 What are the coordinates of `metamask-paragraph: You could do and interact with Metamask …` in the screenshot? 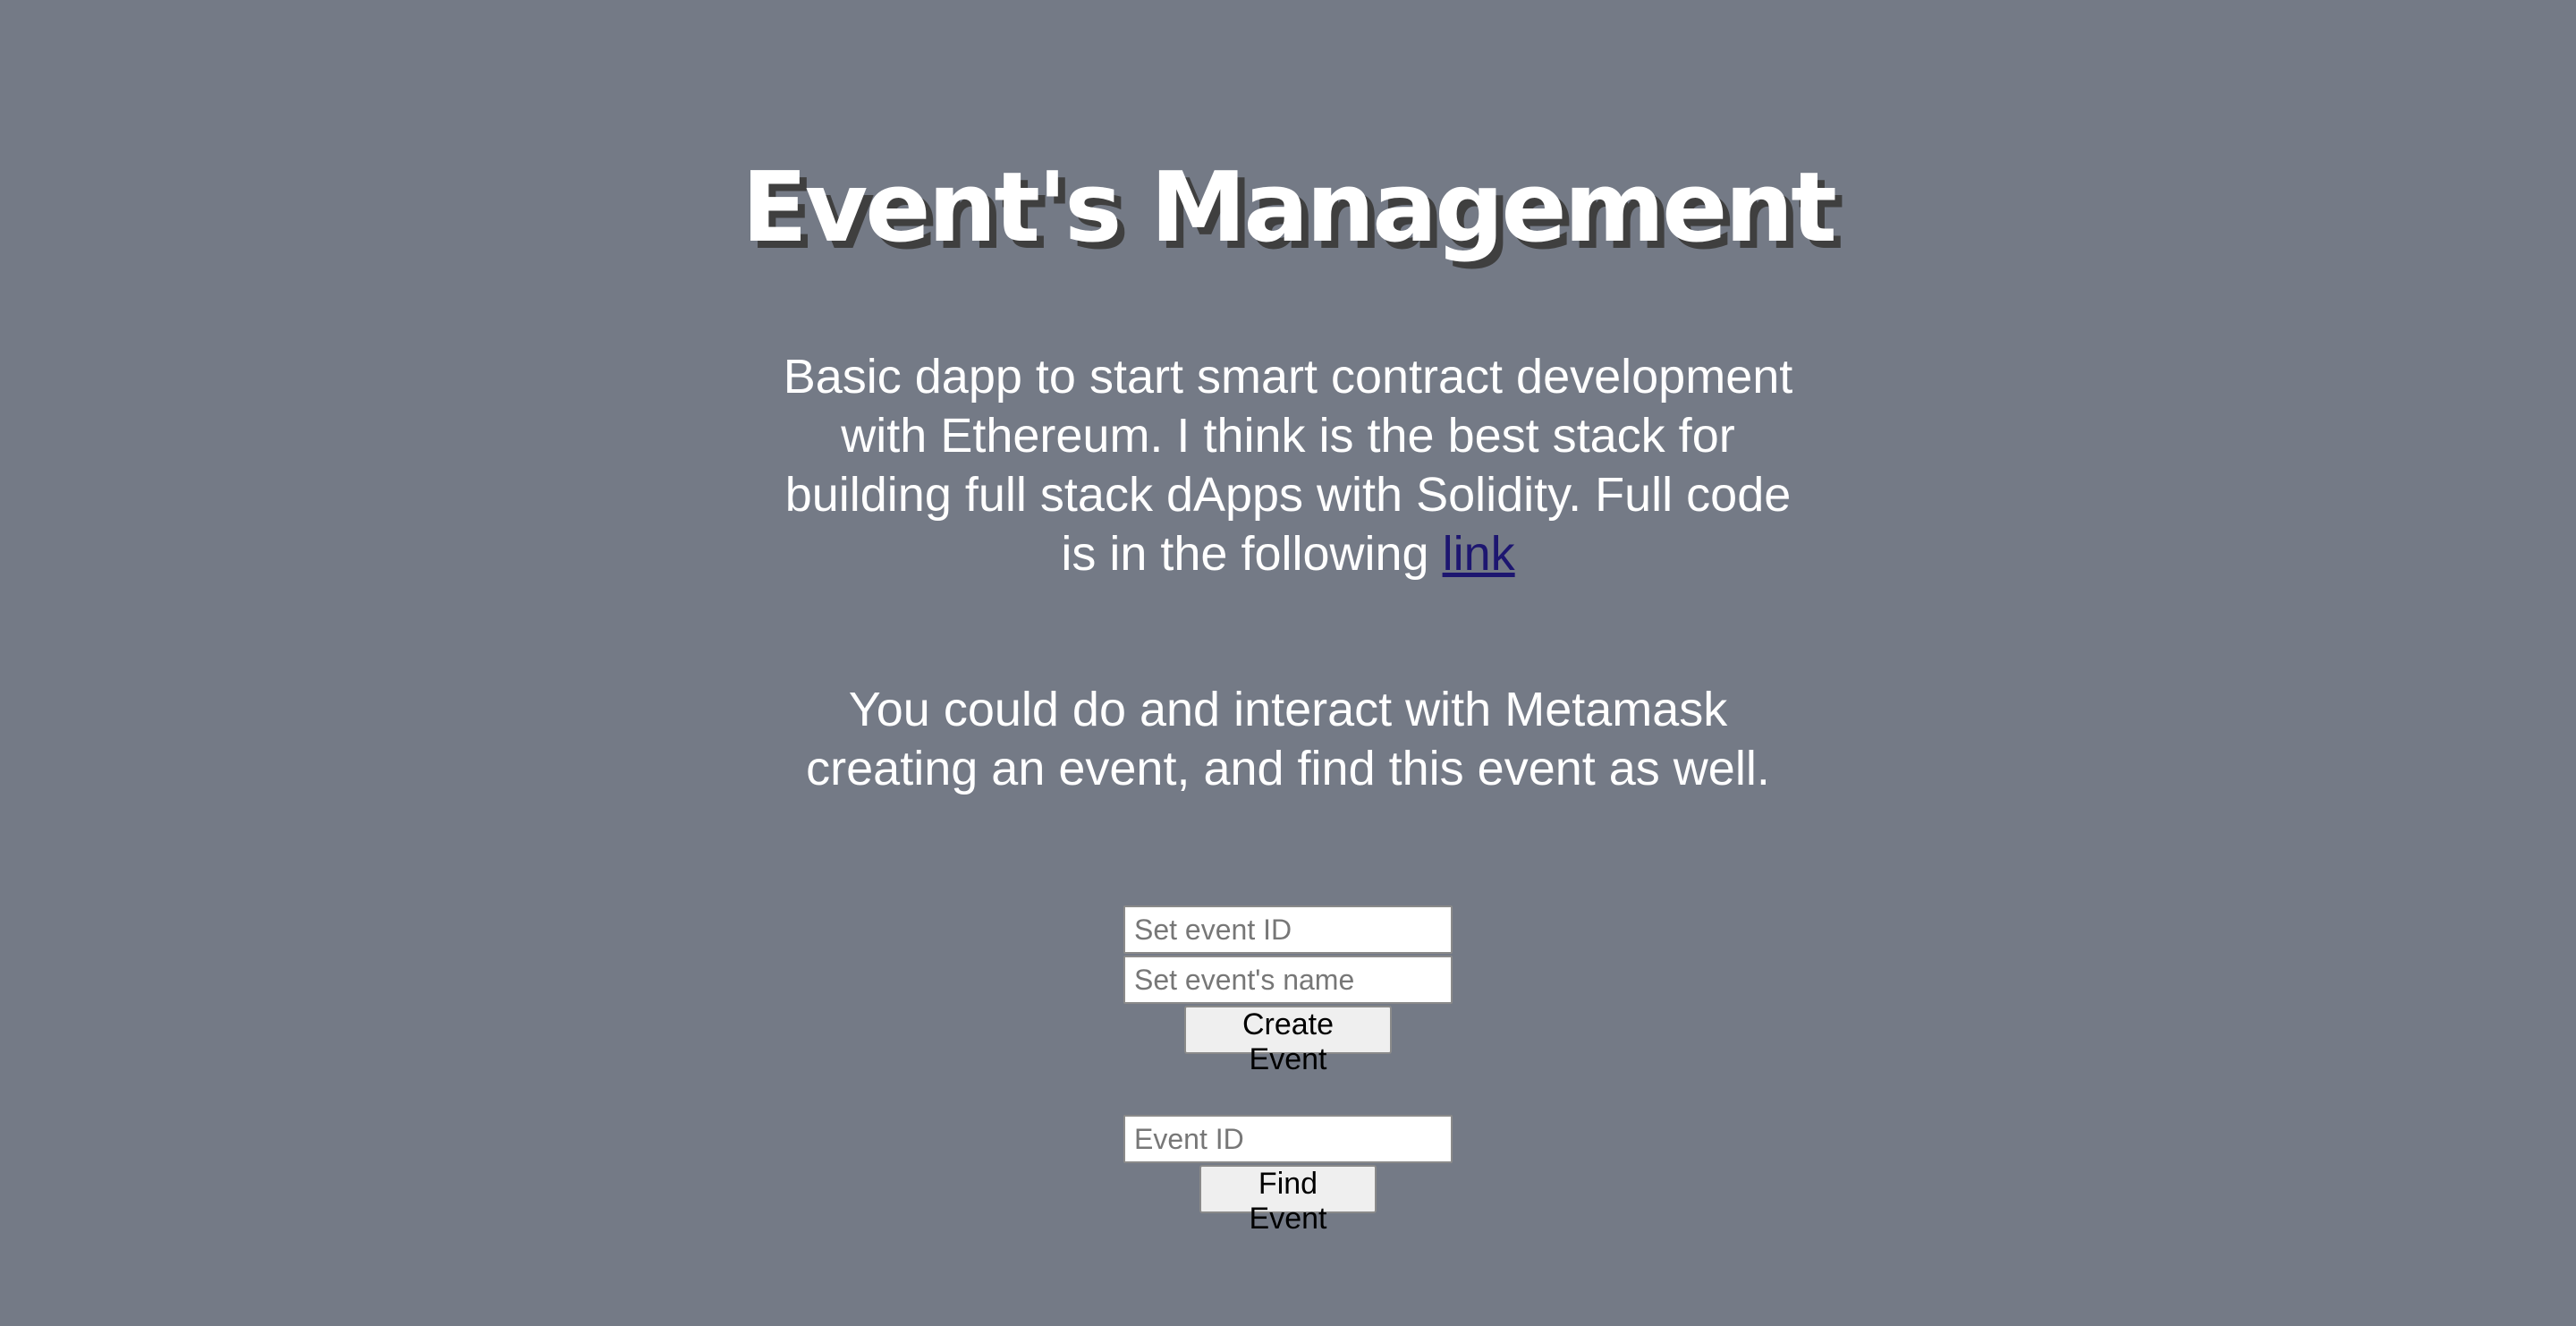 It's located at (1288, 739).